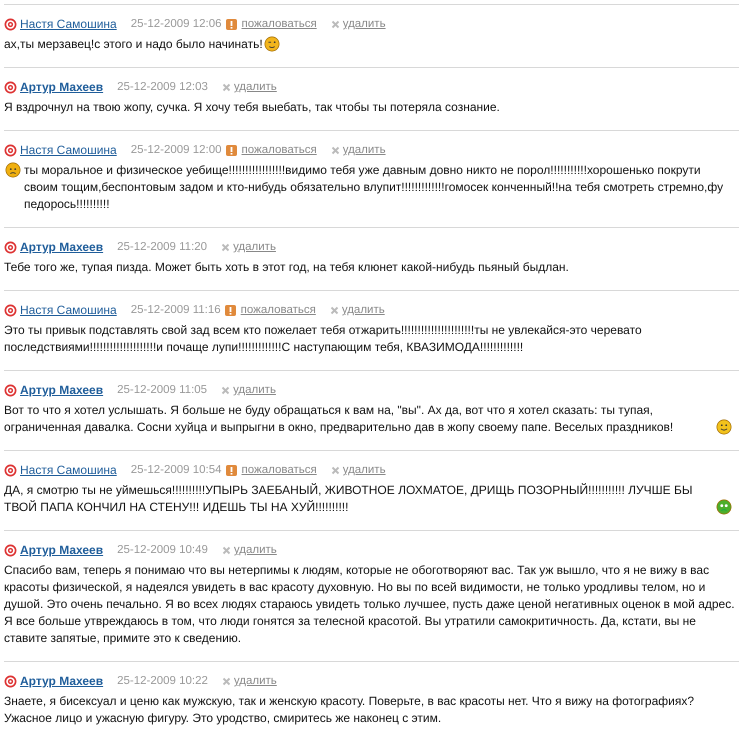  Describe the element at coordinates (272, 44) in the screenshot. I see `wink-emoticon-icon` at that location.